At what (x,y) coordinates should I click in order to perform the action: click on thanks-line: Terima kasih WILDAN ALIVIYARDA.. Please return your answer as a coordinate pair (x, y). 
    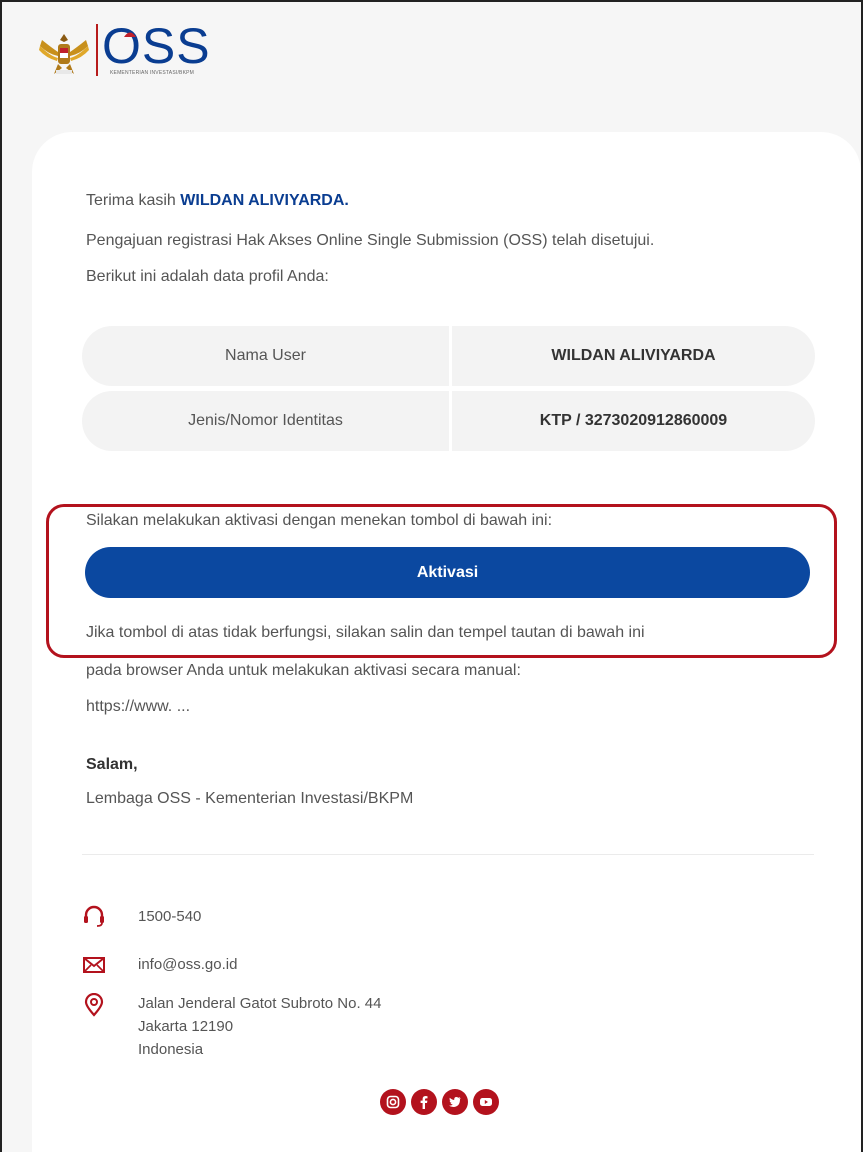
    Looking at the image, I should click on (217, 201).